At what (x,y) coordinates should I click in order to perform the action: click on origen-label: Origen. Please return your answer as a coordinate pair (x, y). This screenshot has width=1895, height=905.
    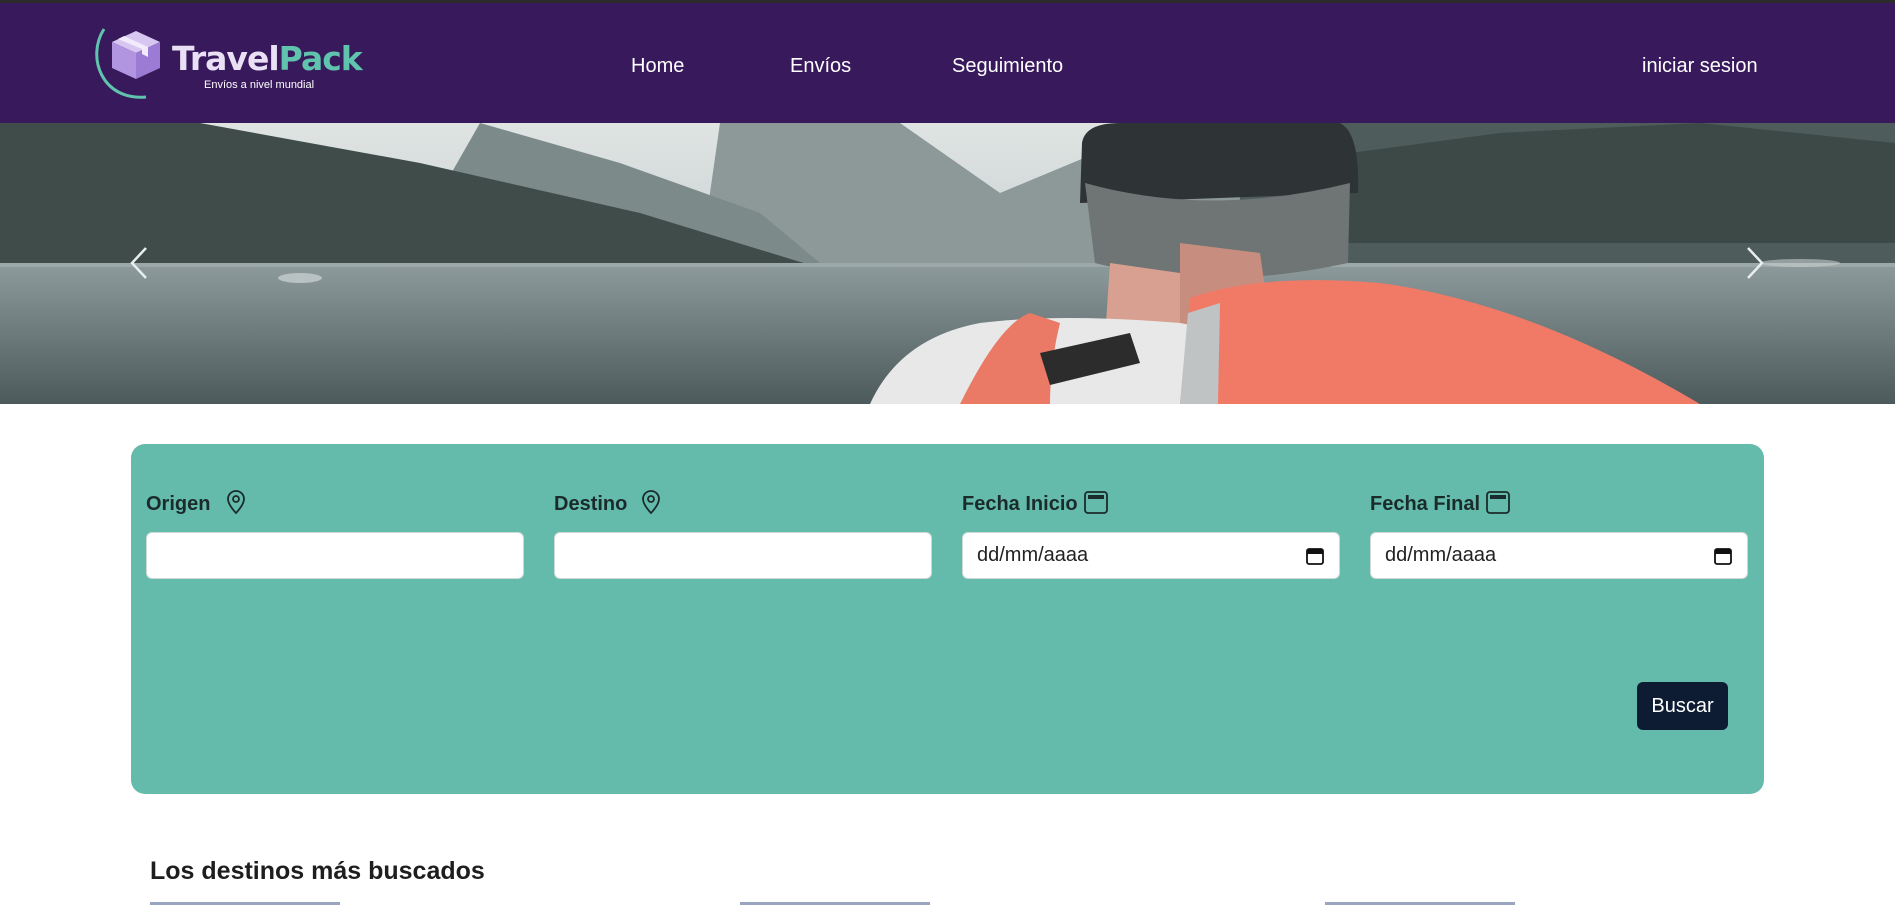
    Looking at the image, I should click on (178, 504).